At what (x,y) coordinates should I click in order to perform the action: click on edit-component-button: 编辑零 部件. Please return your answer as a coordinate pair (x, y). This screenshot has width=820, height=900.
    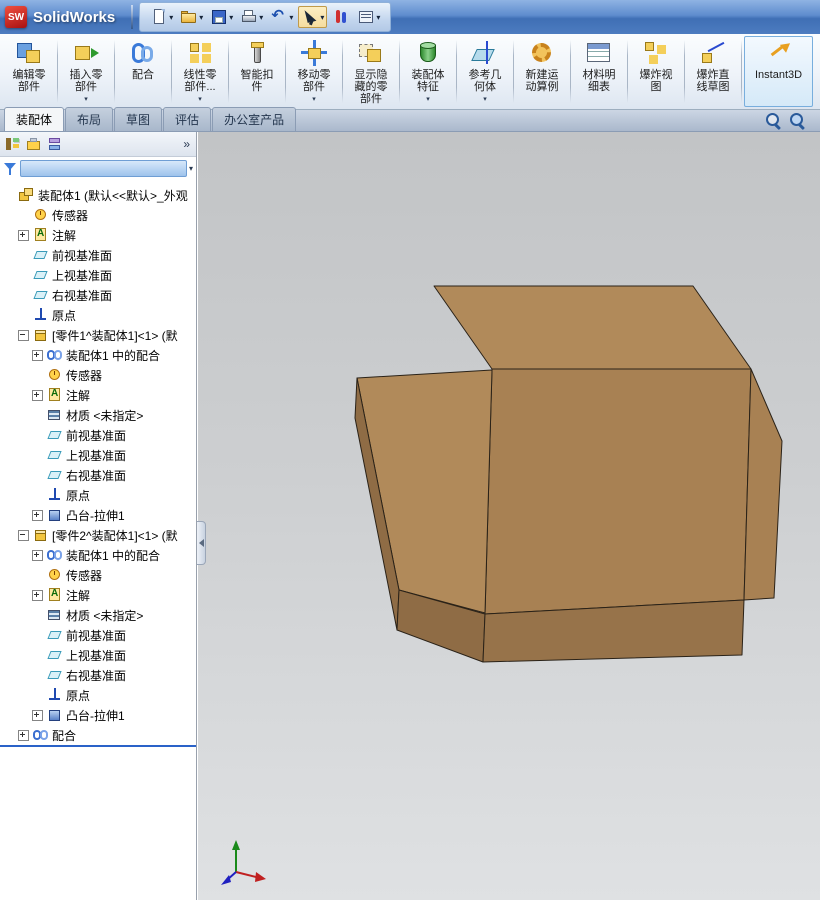
    Looking at the image, I should click on (29, 71).